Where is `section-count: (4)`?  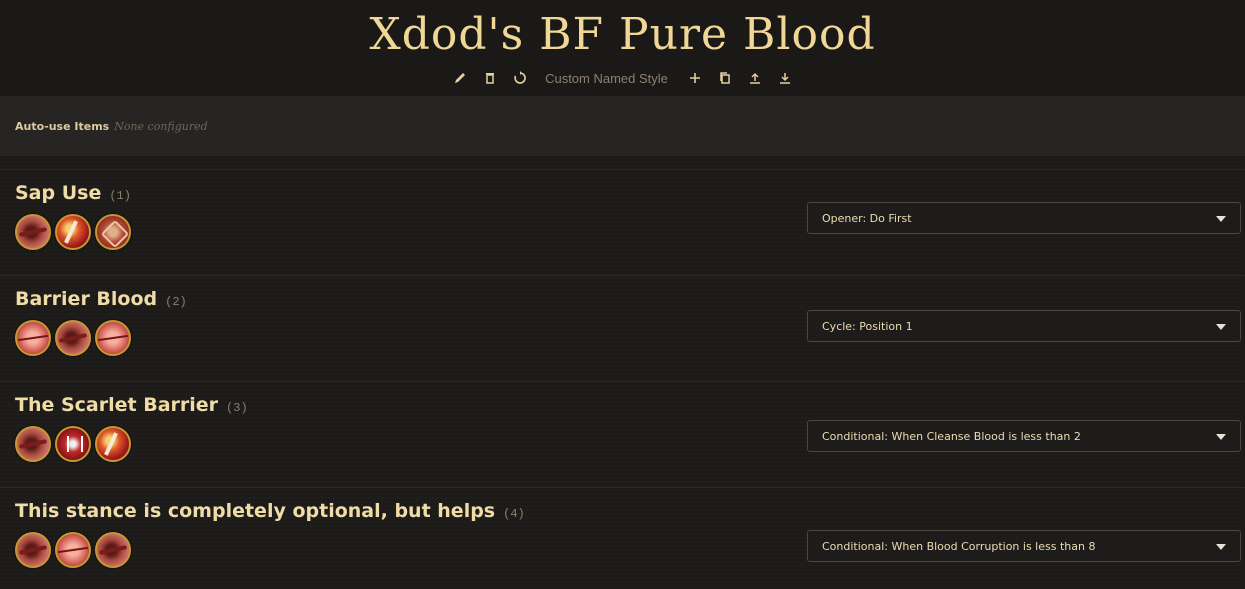
section-count: (4) is located at coordinates (514, 514).